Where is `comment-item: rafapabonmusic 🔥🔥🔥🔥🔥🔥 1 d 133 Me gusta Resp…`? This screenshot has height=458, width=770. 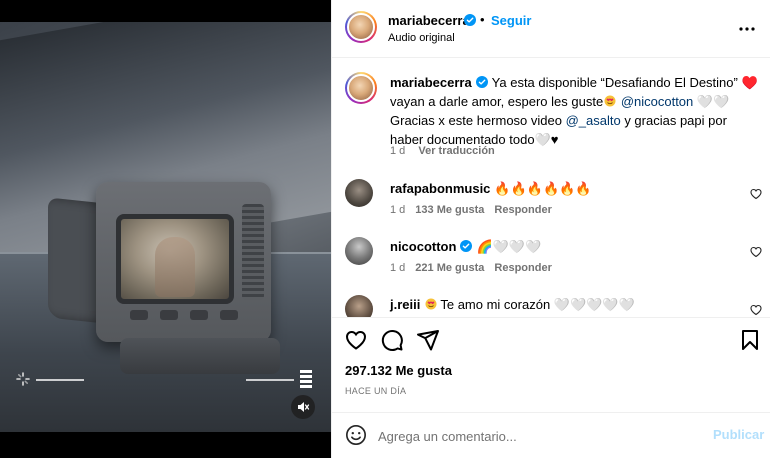 comment-item: rafapabonmusic 🔥🔥🔥🔥🔥🔥 1 d 133 Me gusta Resp… is located at coordinates (551, 208).